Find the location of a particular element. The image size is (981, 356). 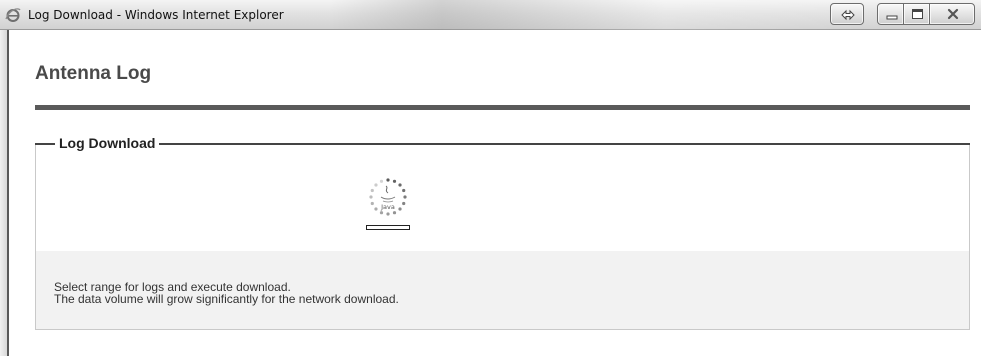

maximize-button is located at coordinates (916, 14).